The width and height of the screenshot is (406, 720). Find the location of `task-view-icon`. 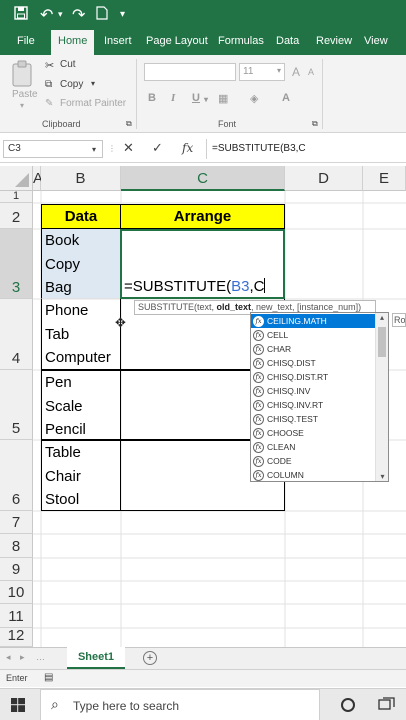

task-view-icon is located at coordinates (387, 707).